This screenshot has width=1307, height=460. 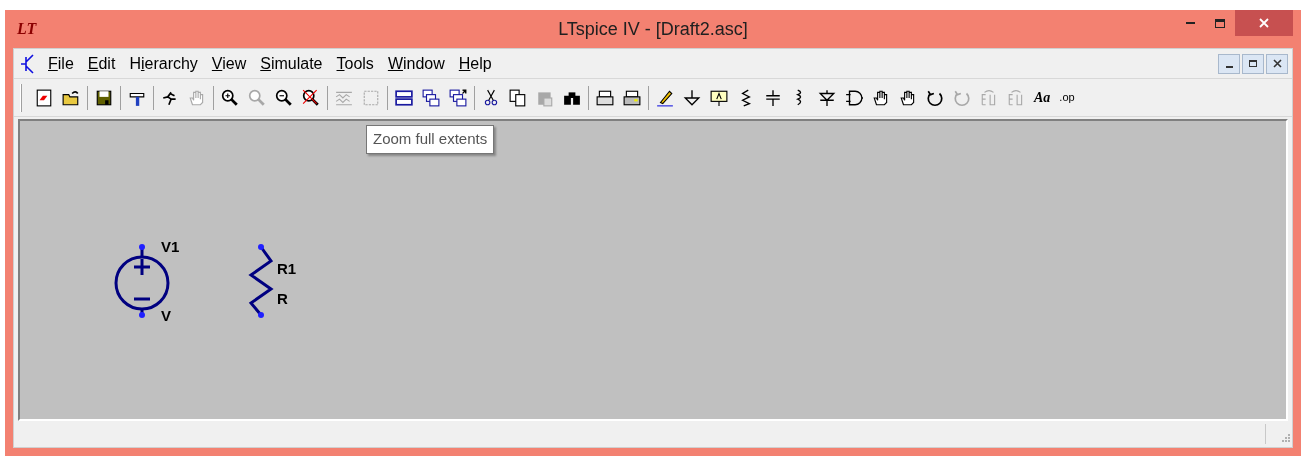 I want to click on menu-item: File, so click(x=61, y=63).